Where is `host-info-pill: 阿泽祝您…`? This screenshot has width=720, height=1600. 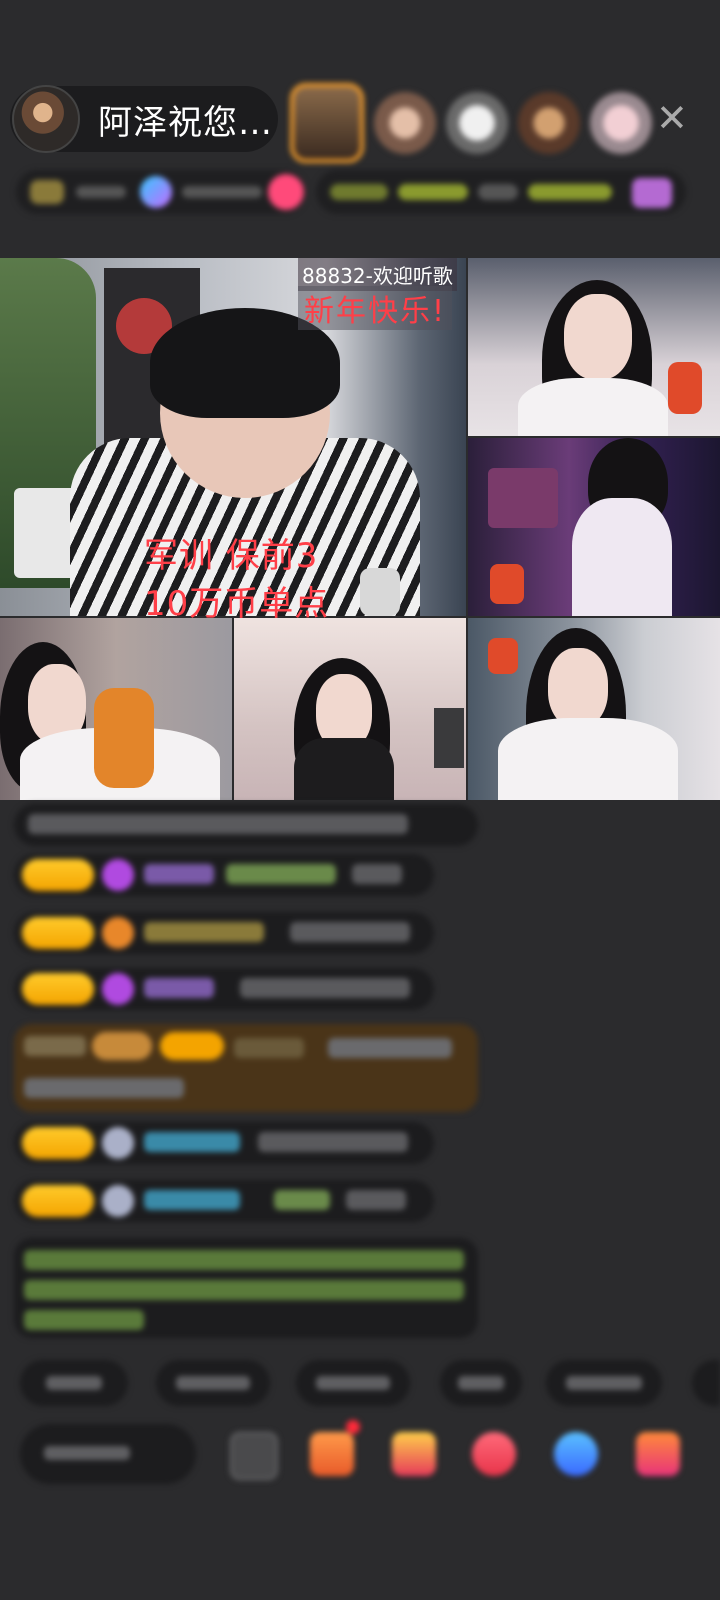 host-info-pill: 阿泽祝您… is located at coordinates (144, 119).